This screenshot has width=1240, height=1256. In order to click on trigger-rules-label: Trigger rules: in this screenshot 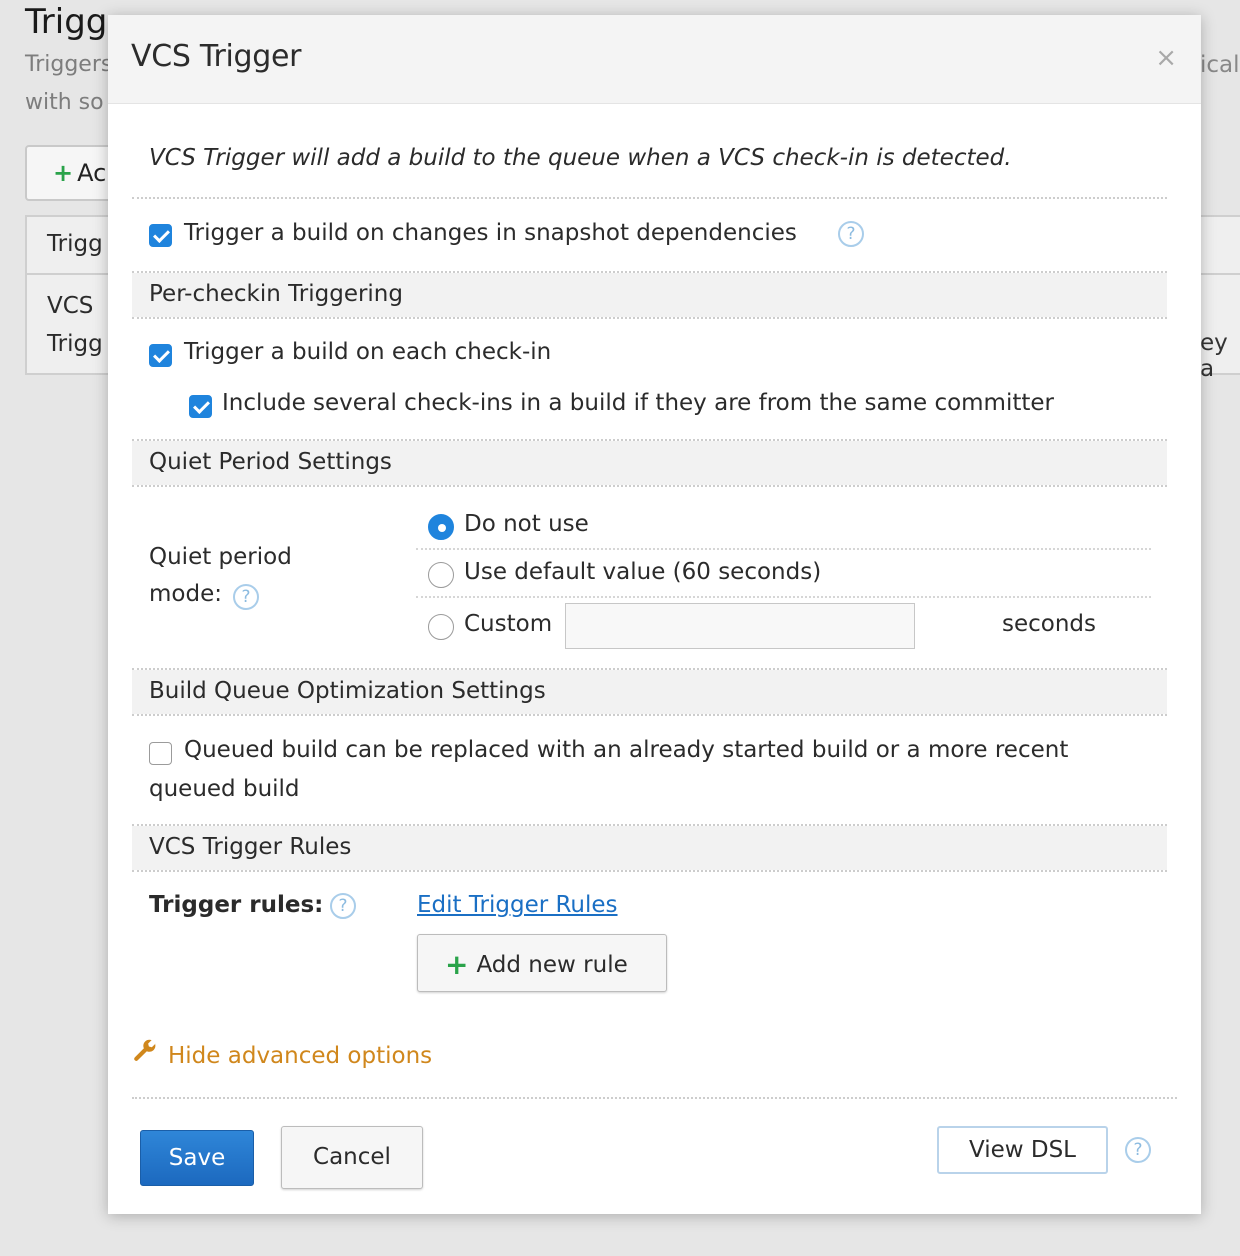, I will do `click(236, 905)`.